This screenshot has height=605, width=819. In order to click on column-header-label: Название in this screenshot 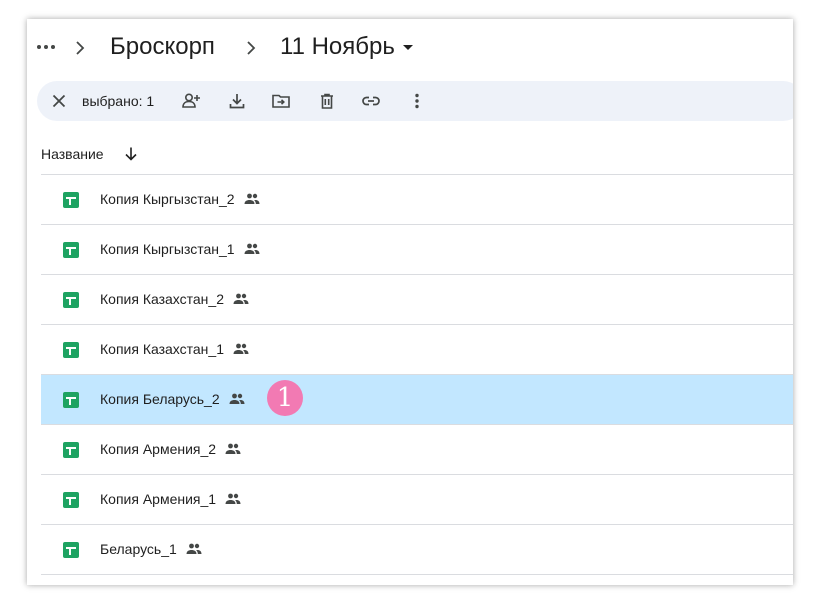, I will do `click(72, 154)`.